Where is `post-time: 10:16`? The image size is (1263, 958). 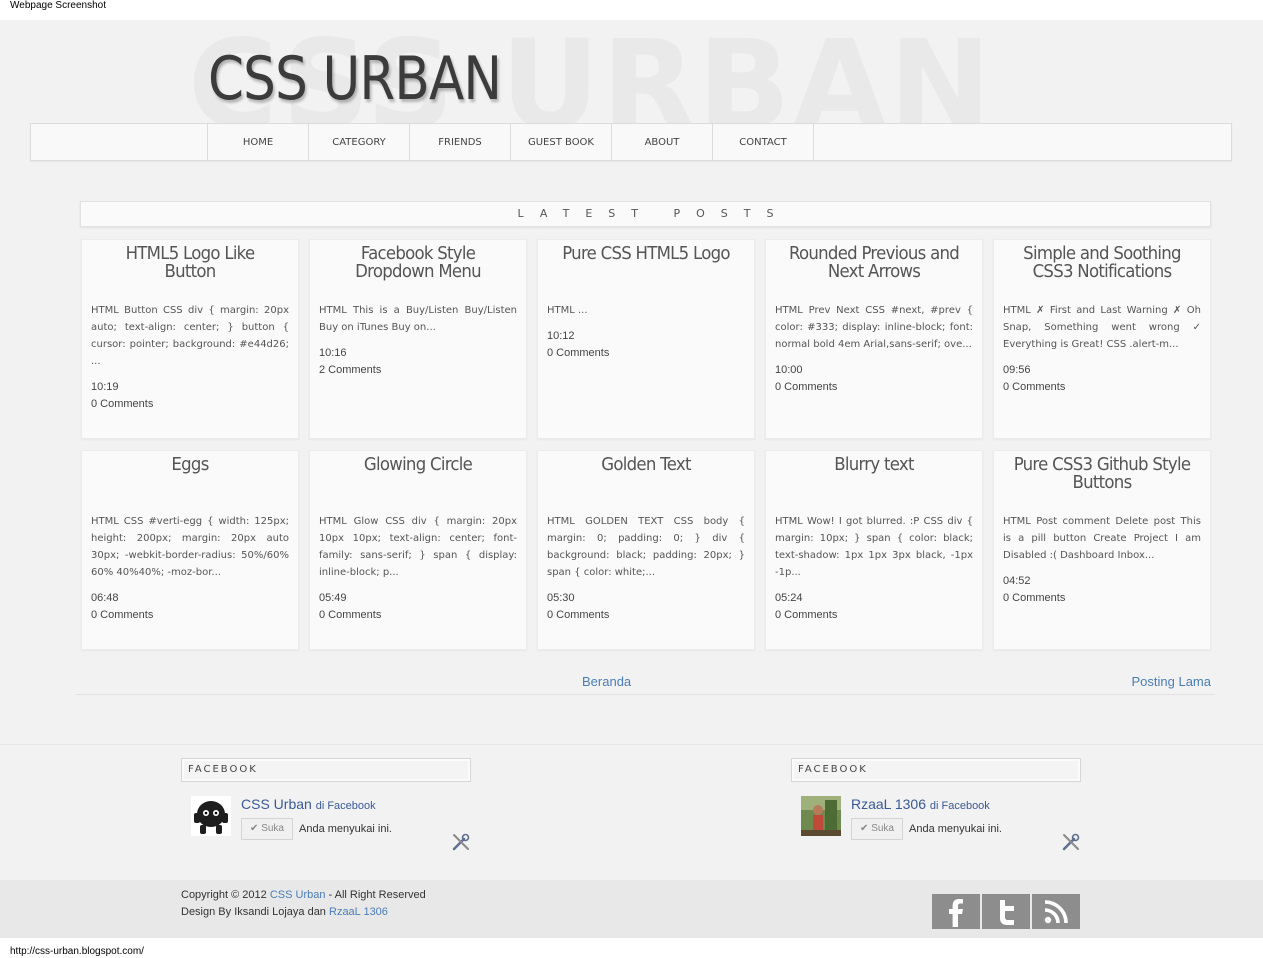 post-time: 10:16 is located at coordinates (418, 353).